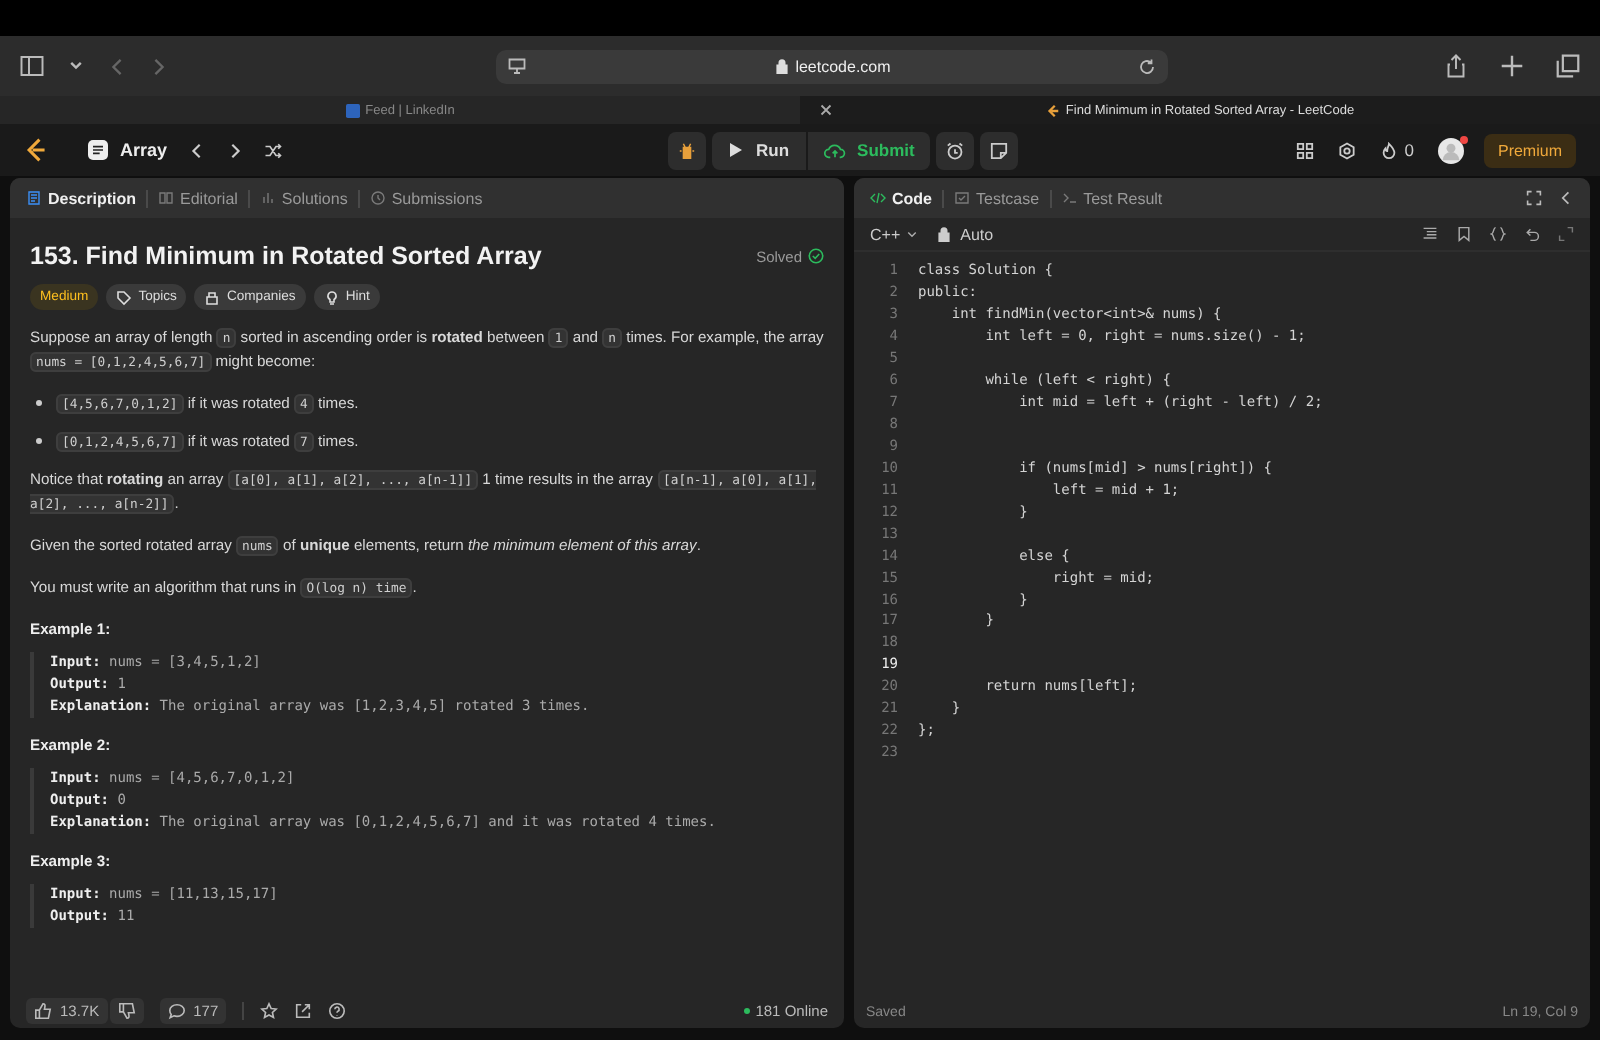  What do you see at coordinates (1389, 150) in the screenshot?
I see `flame-icon` at bounding box center [1389, 150].